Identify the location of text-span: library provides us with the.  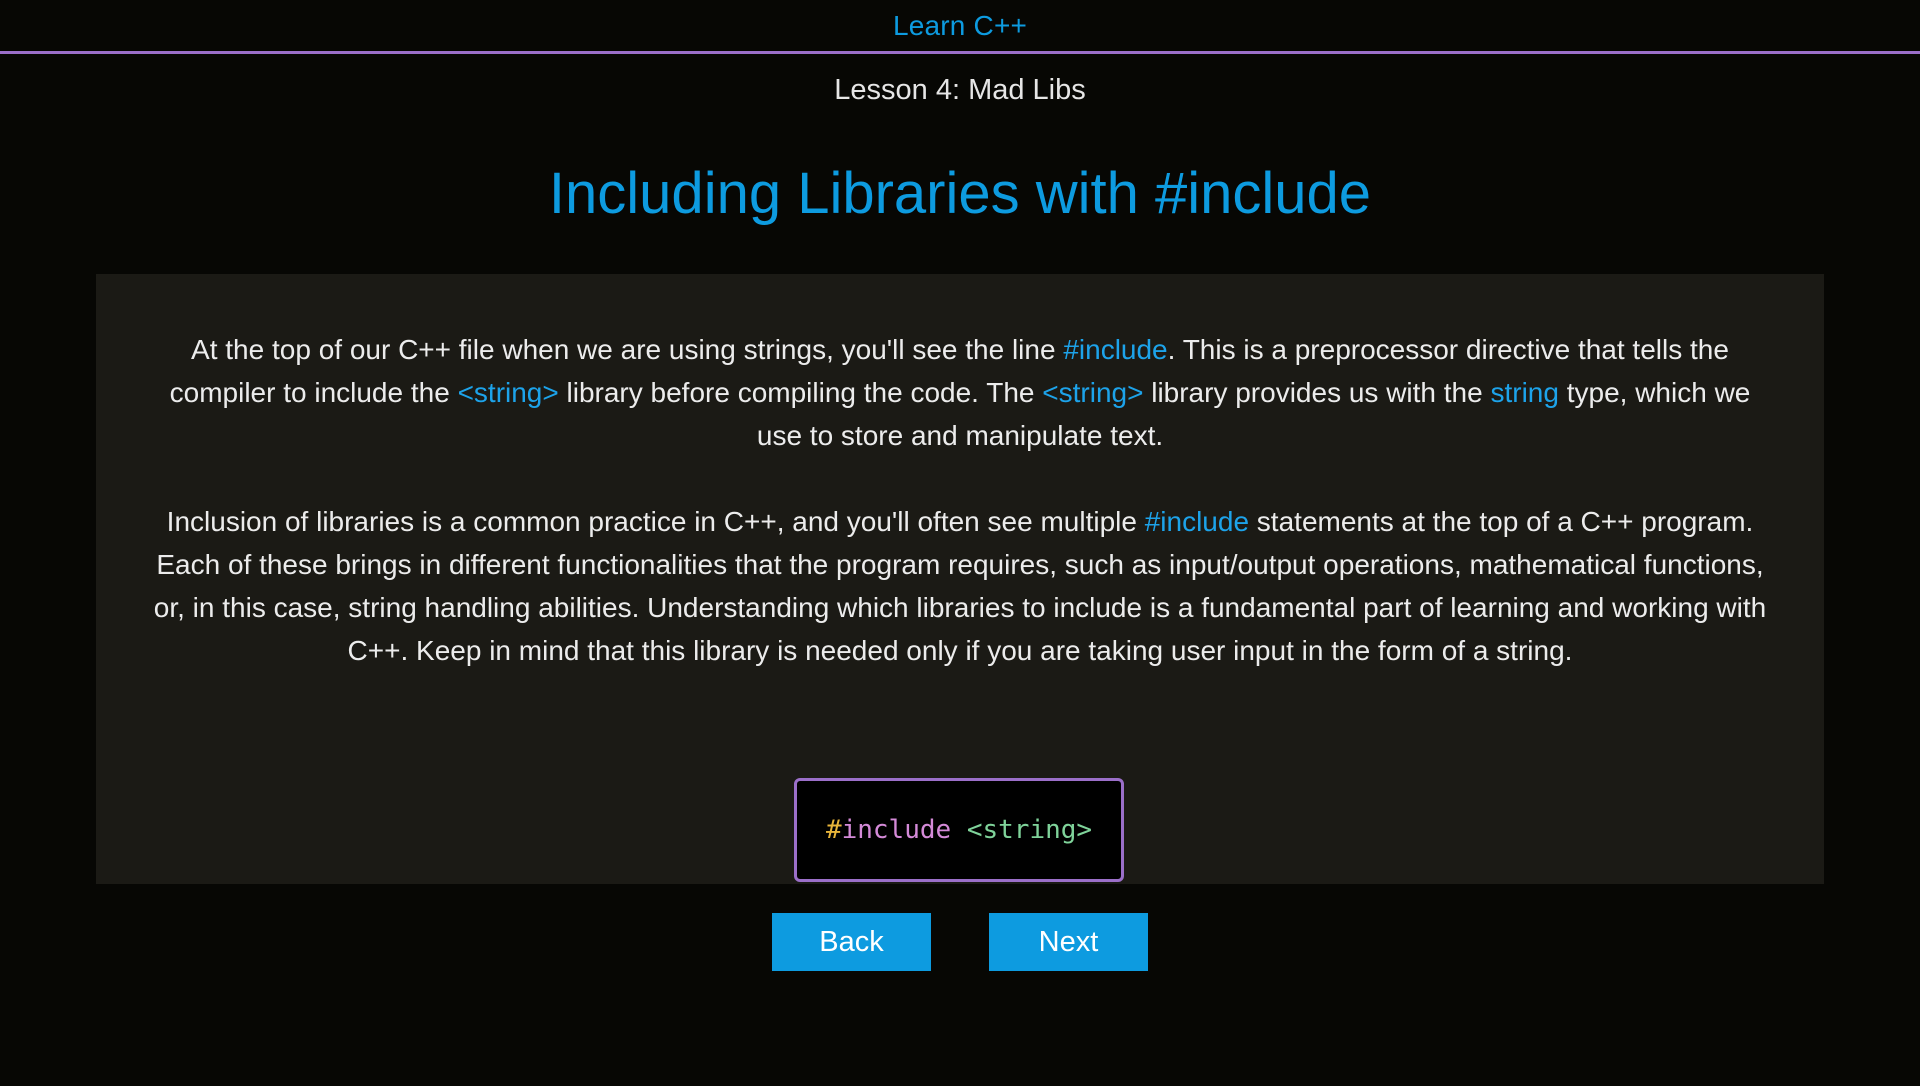
(1317, 392).